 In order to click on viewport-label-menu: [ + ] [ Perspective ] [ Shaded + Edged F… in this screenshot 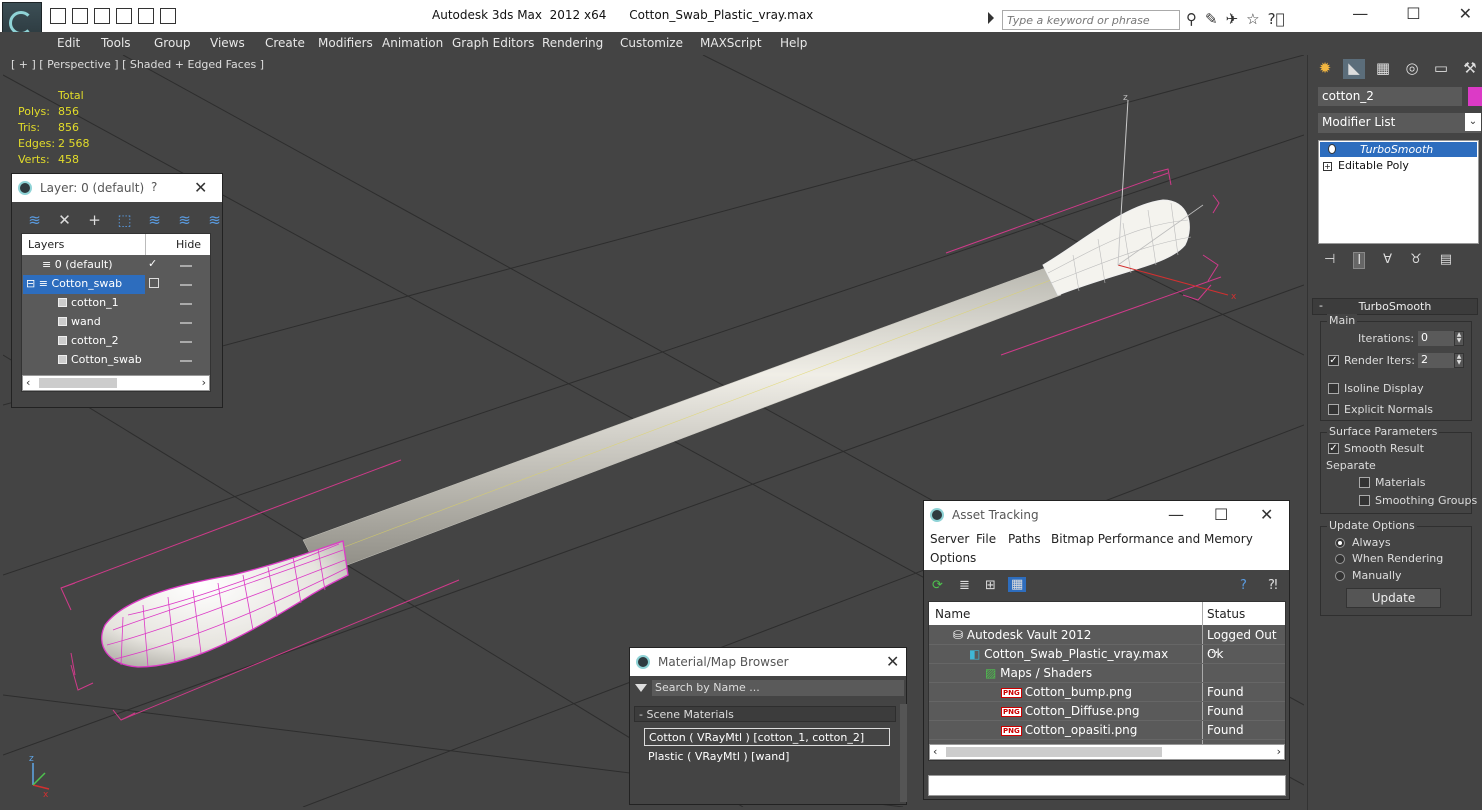, I will do `click(137, 64)`.